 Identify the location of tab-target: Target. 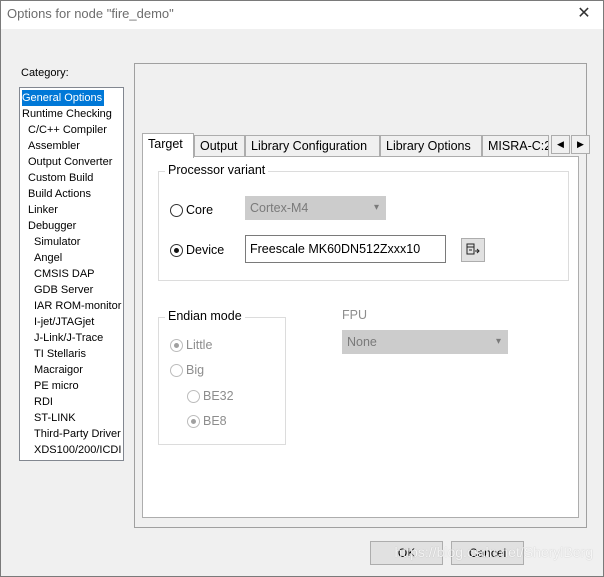
(168, 145).